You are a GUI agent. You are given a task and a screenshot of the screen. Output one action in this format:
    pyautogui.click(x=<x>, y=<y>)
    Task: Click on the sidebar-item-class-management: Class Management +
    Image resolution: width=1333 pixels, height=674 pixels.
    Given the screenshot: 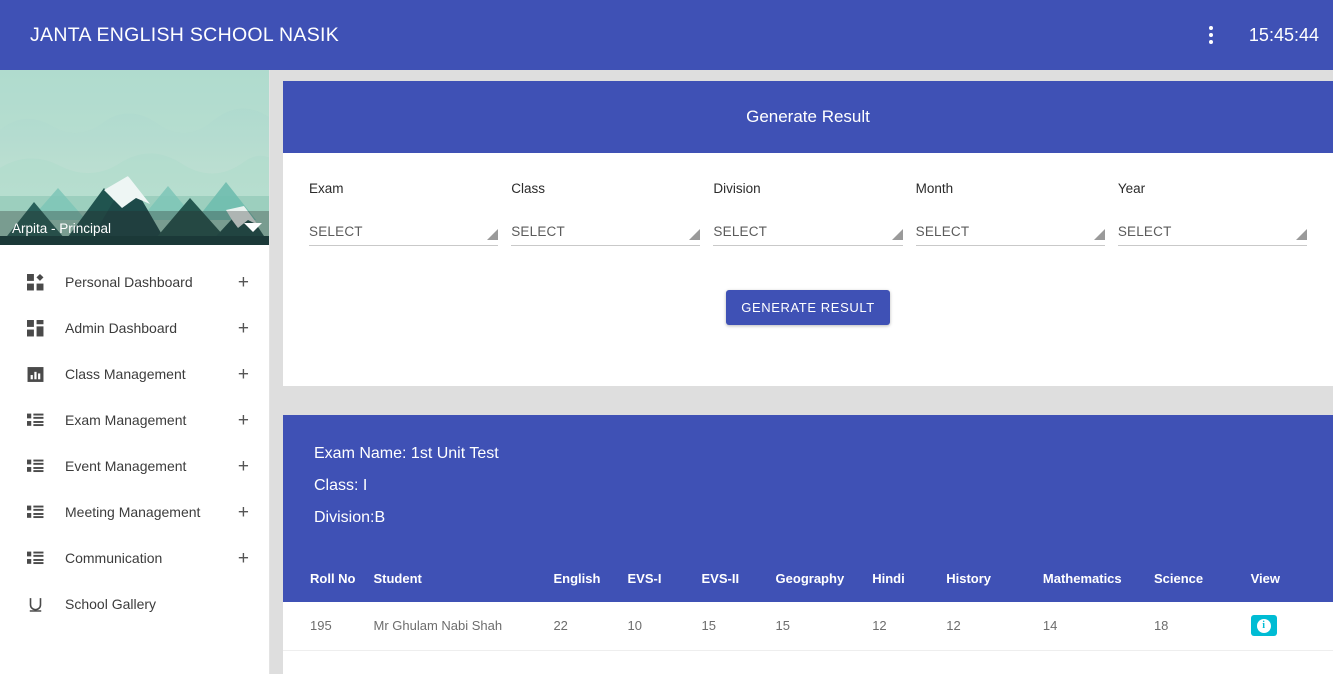 What is the action you would take?
    pyautogui.click(x=134, y=374)
    